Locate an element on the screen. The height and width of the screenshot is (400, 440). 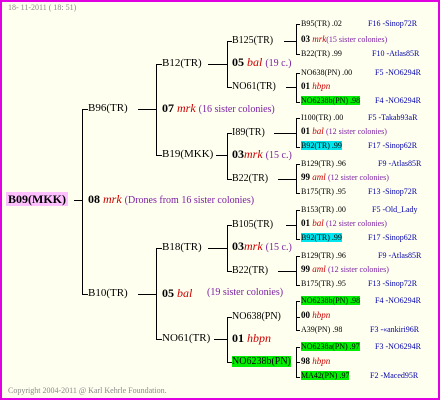
gen4-drone-6: 00 hbpn is located at coordinates (316, 315).